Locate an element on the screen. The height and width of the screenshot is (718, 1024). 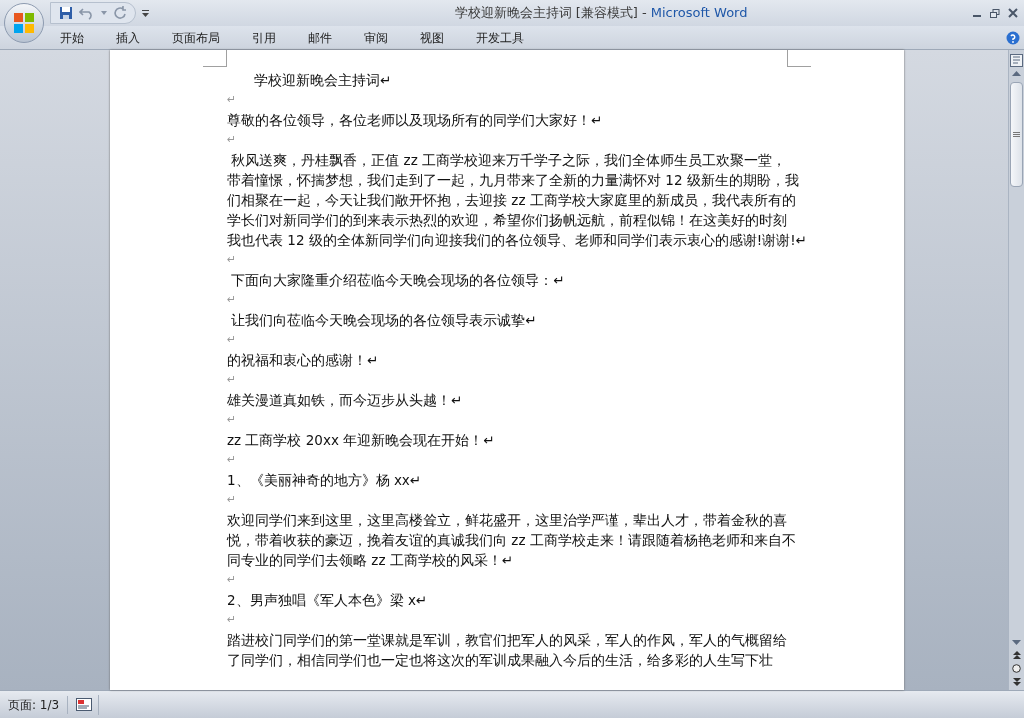
paragraph: 踏进校门同学们的第一堂课就是军训，教官们把军人的风采，军人的作风，军人的气概留给 了同学们，相信同学们也一定也将这次的军训成果融入今后的生活，给多彩的人生写下壮 is located at coordinates (507, 650).